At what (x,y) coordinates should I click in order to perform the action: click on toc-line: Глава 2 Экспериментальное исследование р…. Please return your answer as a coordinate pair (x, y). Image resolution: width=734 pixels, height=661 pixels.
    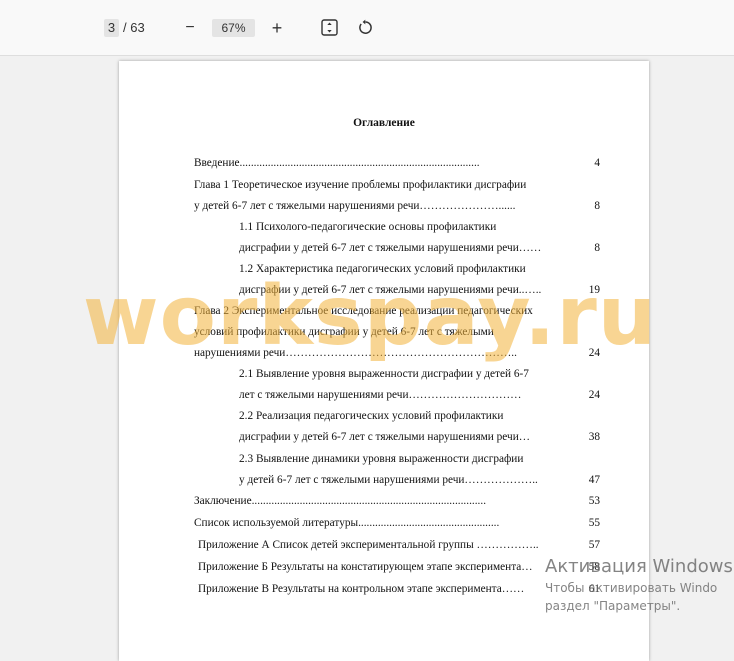
    Looking at the image, I should click on (363, 311).